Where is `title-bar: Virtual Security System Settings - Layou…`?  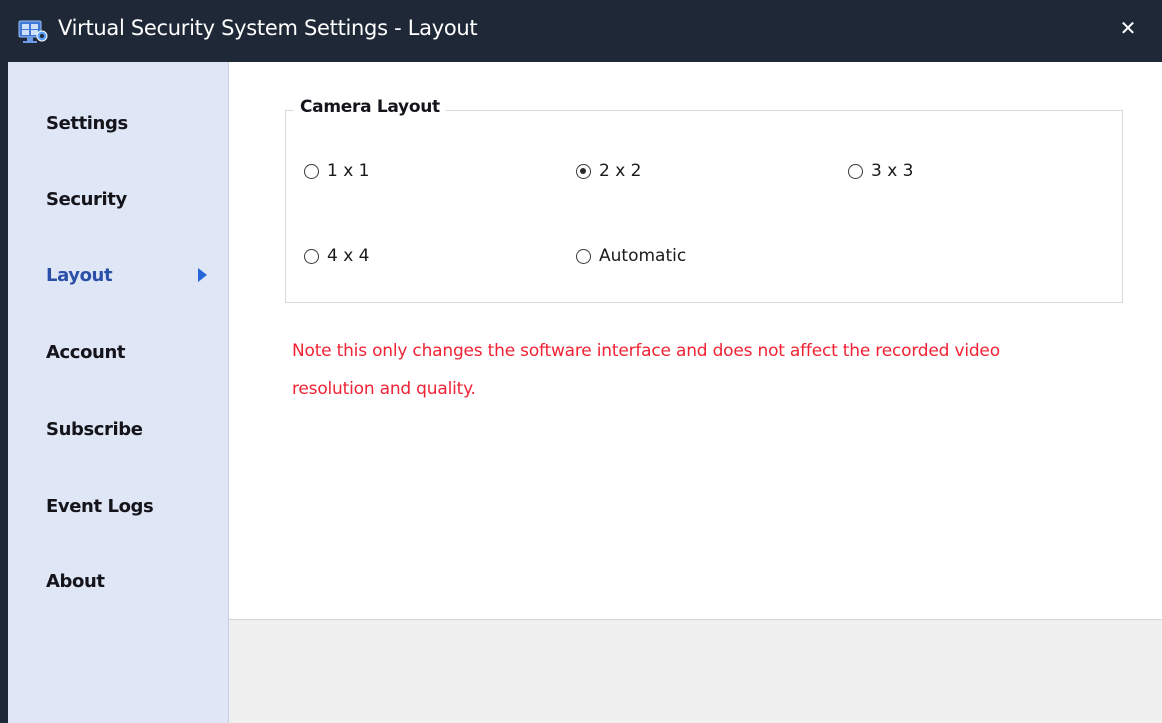 title-bar: Virtual Security System Settings - Layou… is located at coordinates (581, 31).